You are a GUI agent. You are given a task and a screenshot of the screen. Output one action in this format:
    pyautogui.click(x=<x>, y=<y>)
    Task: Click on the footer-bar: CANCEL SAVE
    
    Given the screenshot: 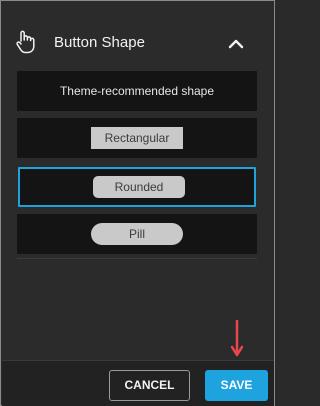 What is the action you would take?
    pyautogui.click(x=138, y=383)
    